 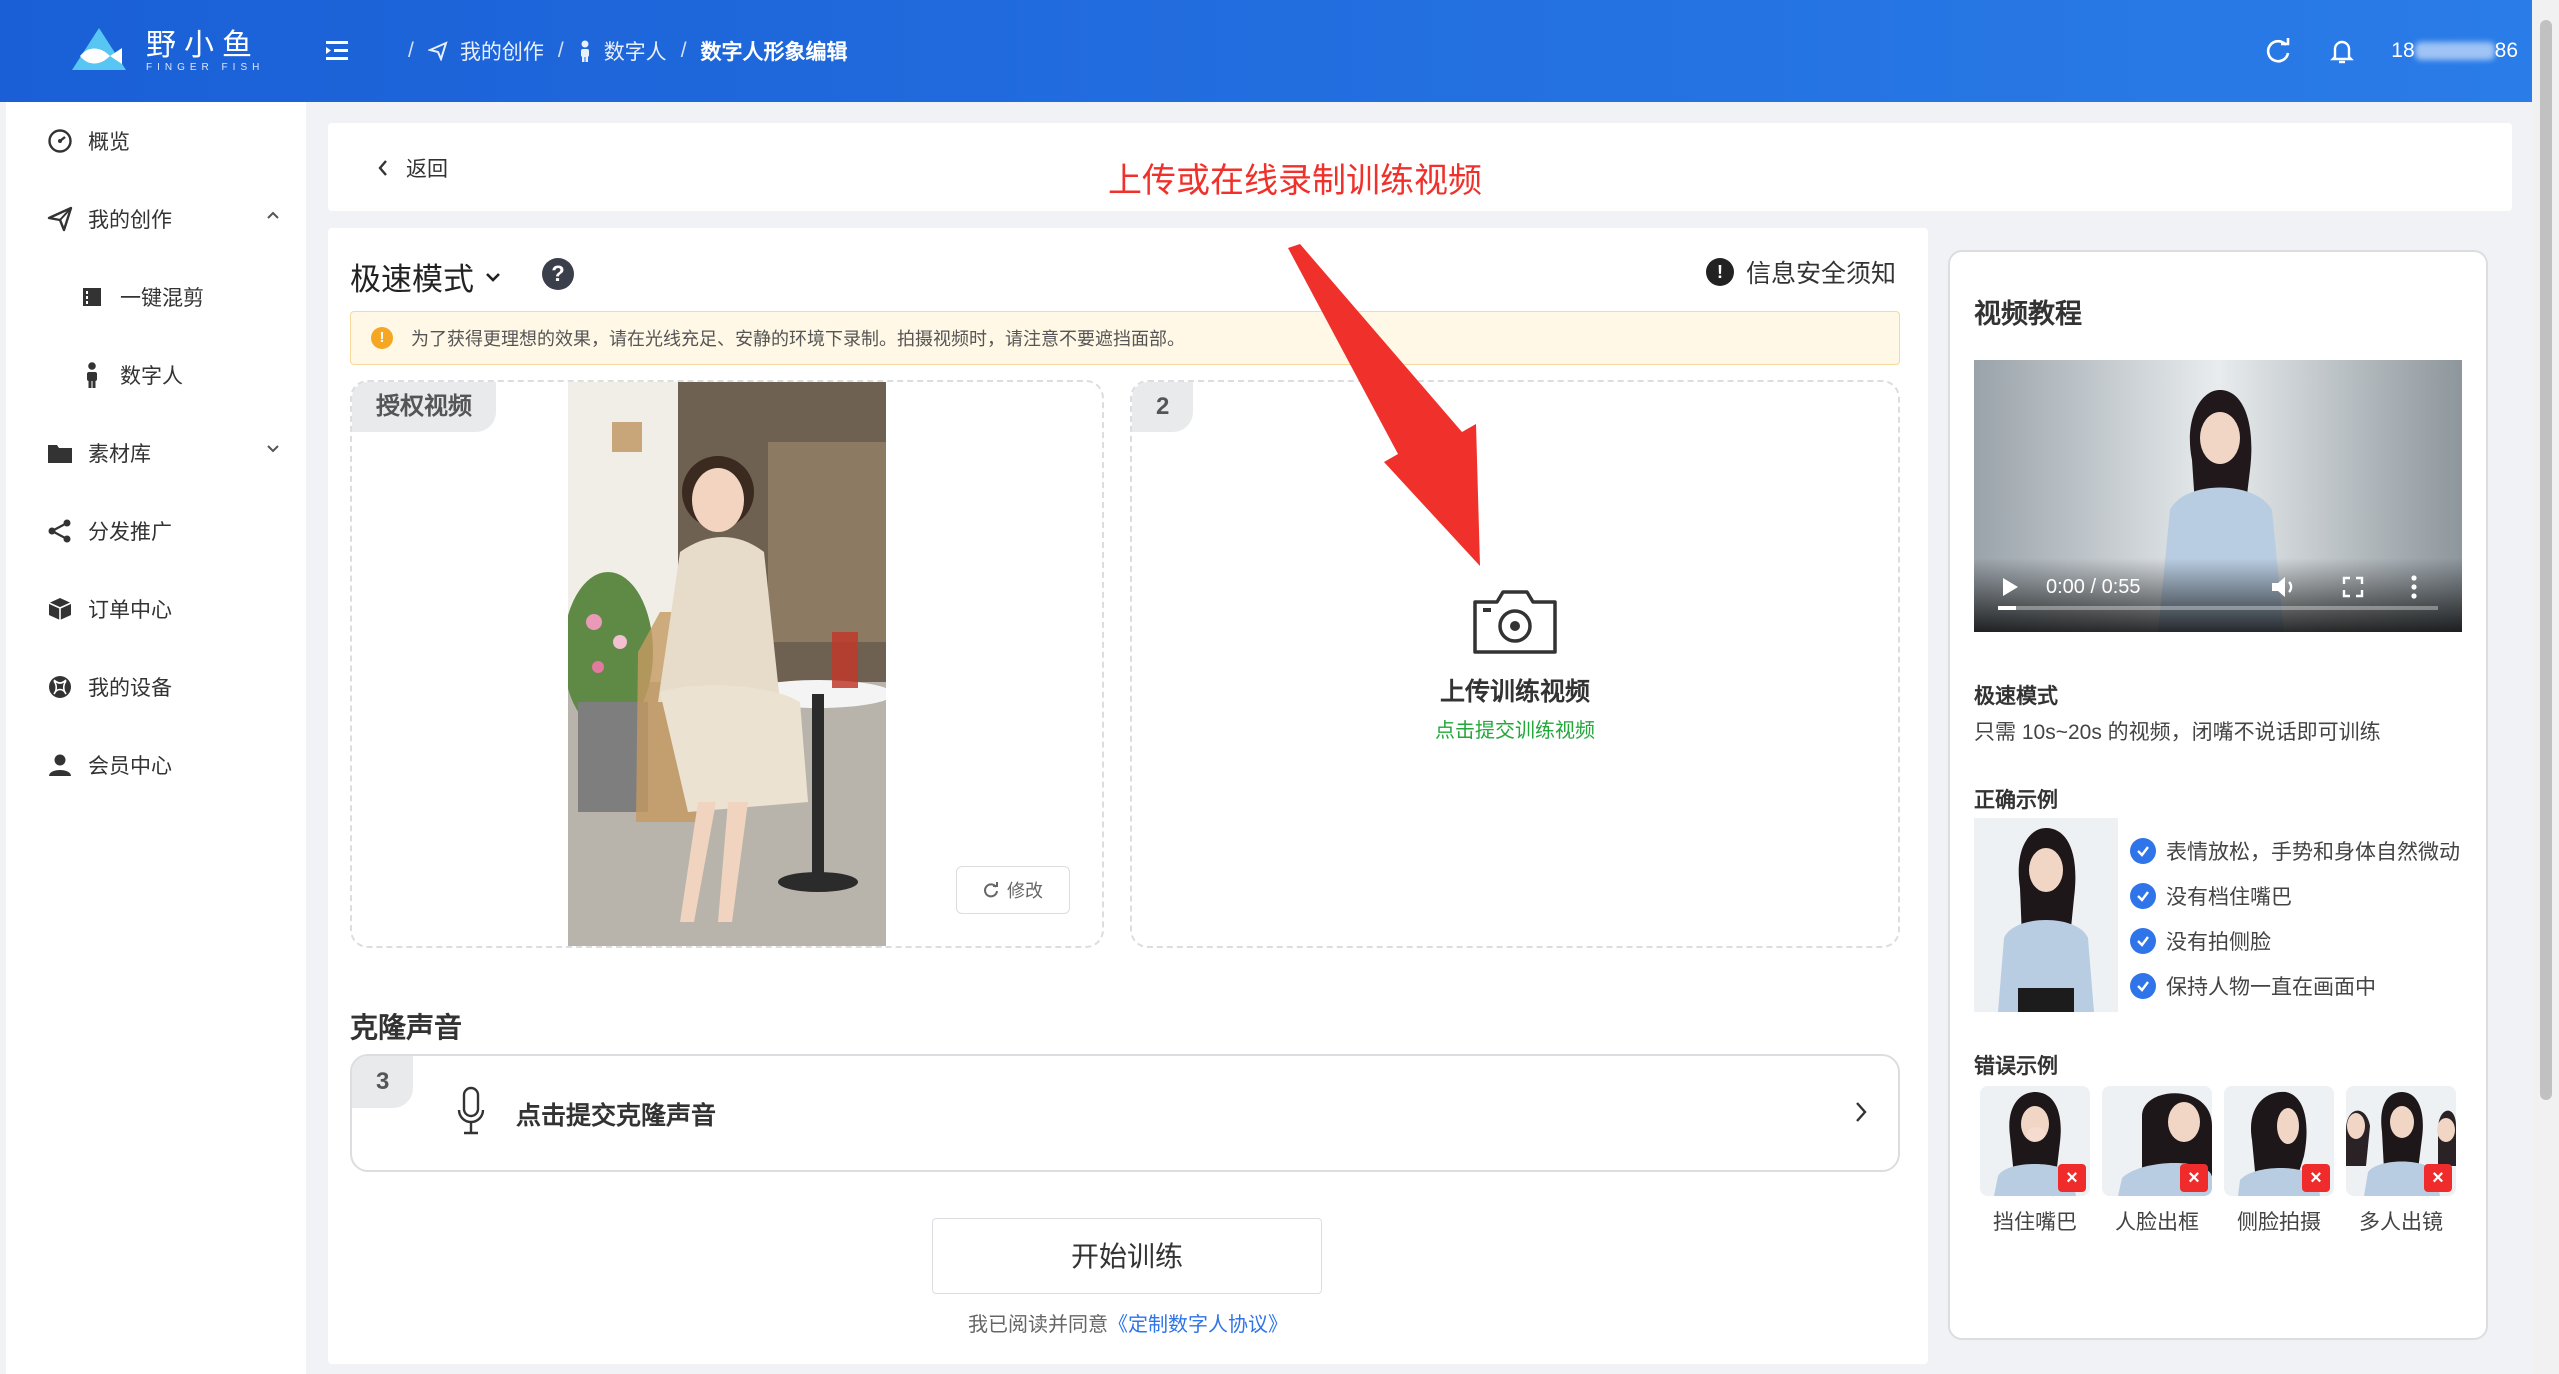 I want to click on sidebar-item-label: 我的设备, so click(x=130, y=688).